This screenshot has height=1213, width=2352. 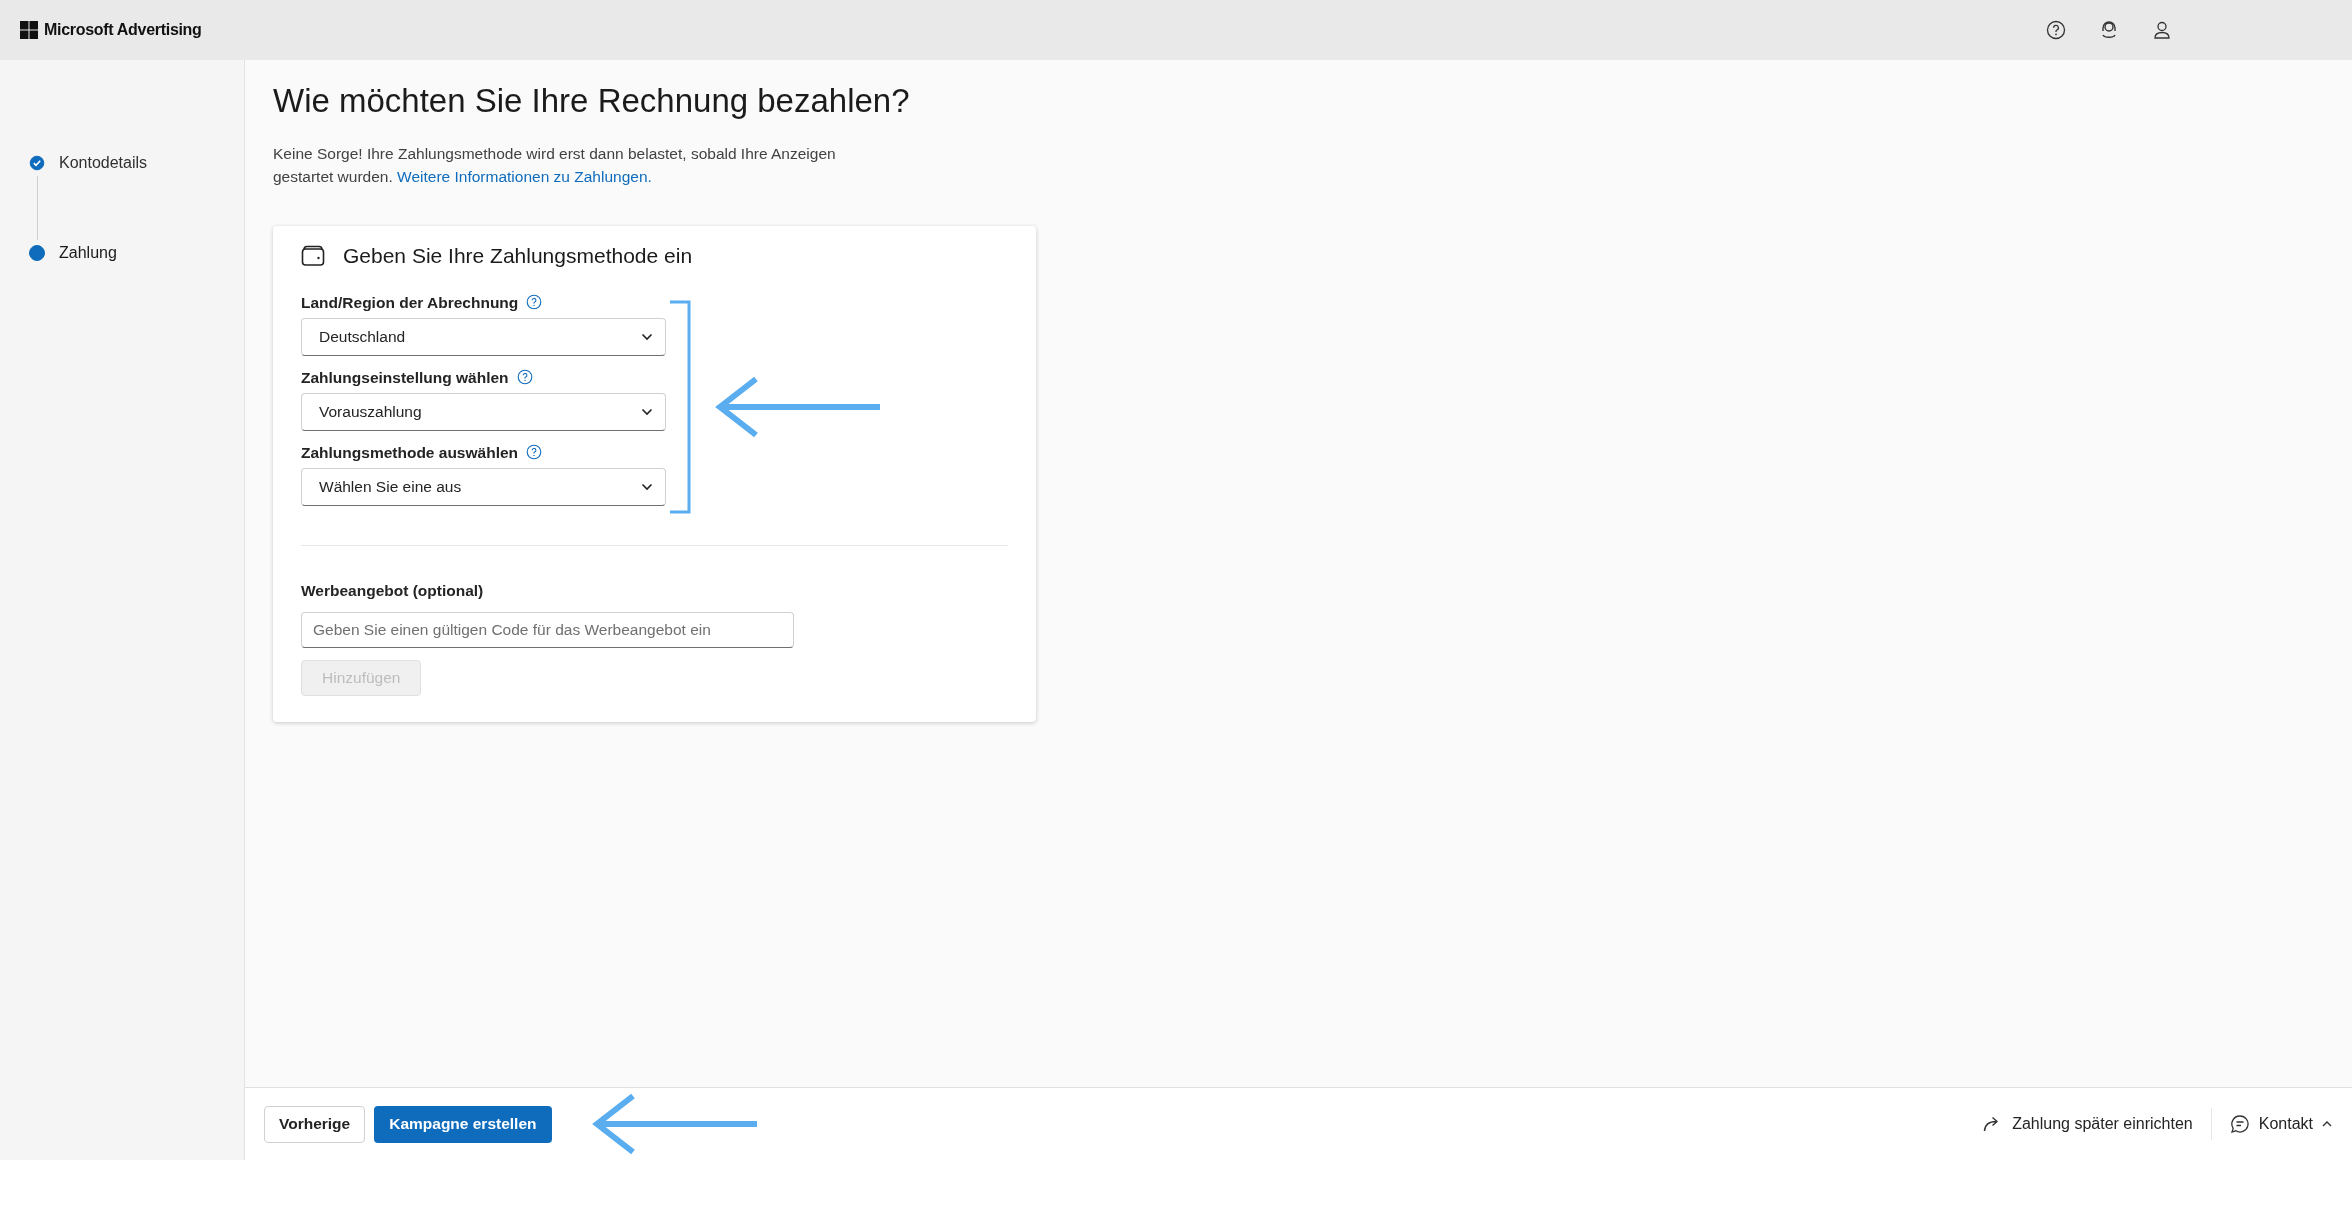 I want to click on contact-link: Kontakt, so click(x=2280, y=1124).